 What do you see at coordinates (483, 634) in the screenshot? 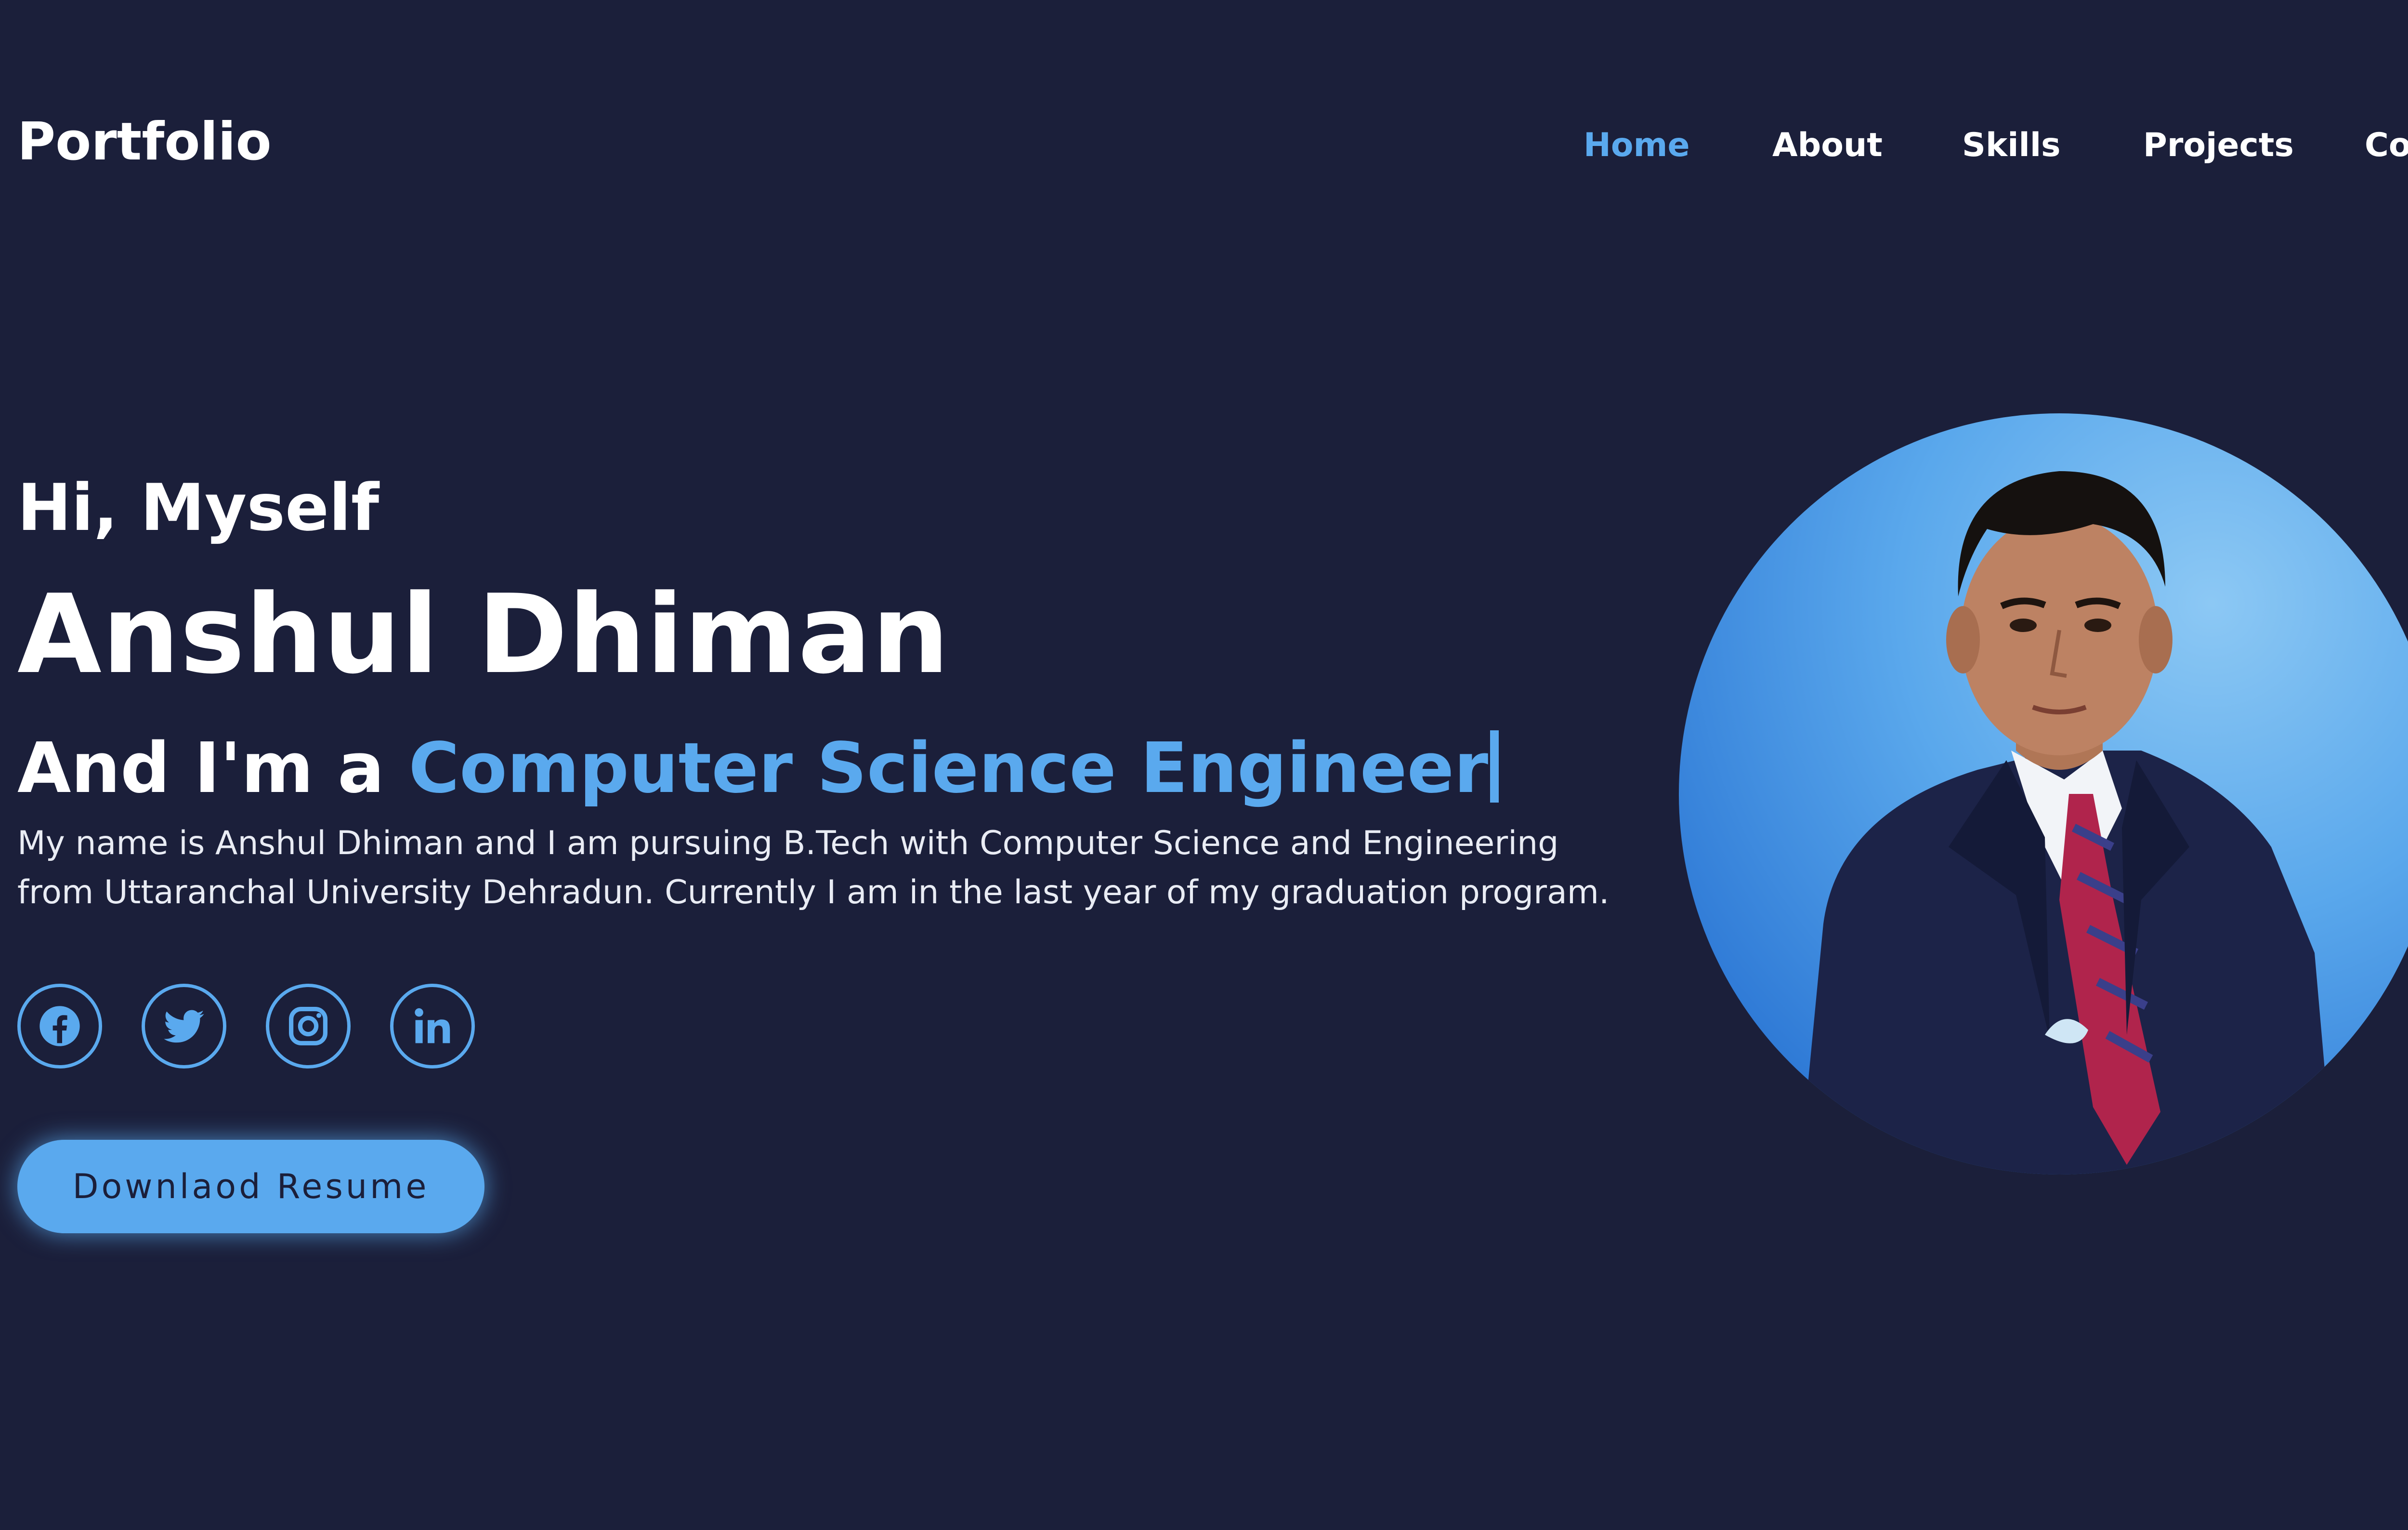
I see `hero-name: Anshul Dhiman` at bounding box center [483, 634].